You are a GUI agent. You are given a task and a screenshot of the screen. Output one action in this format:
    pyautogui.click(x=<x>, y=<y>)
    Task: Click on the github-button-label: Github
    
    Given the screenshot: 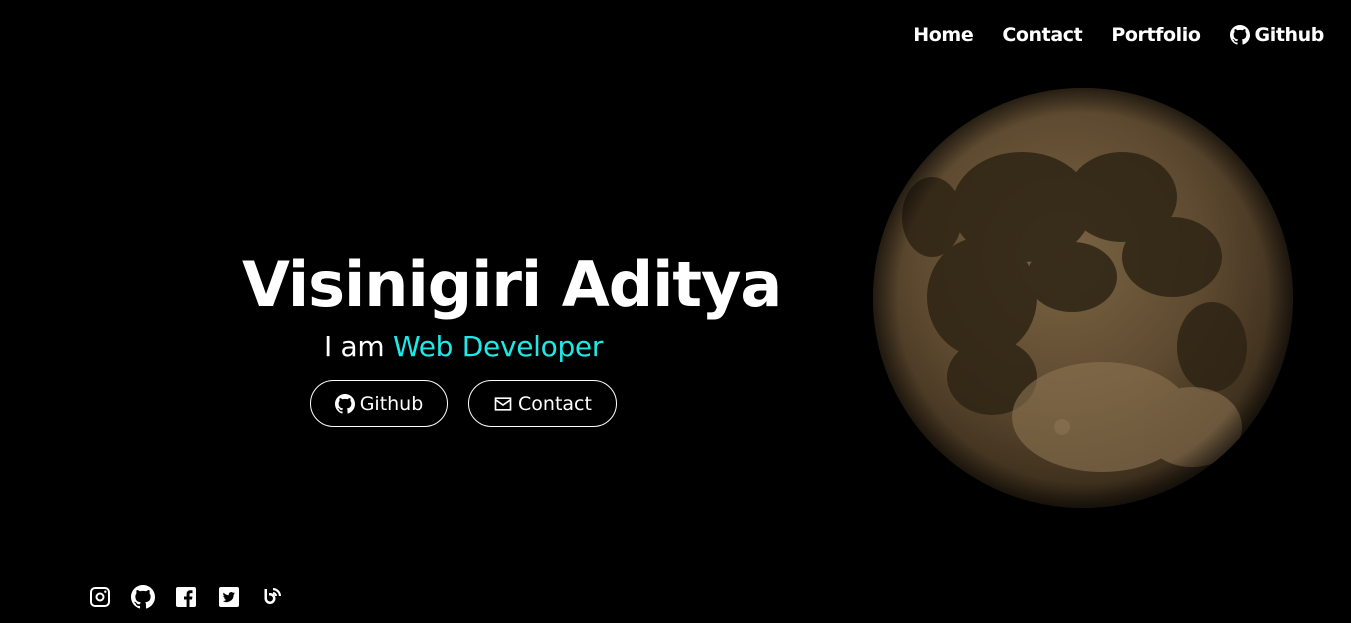 What is the action you would take?
    pyautogui.click(x=391, y=403)
    